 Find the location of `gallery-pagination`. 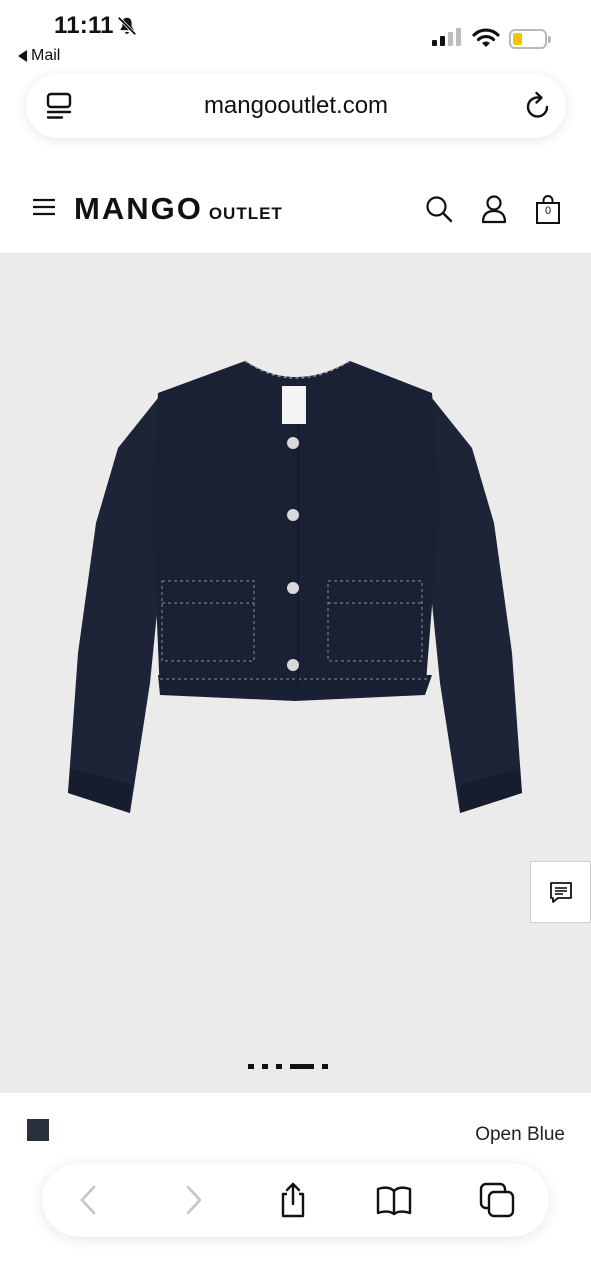

gallery-pagination is located at coordinates (288, 1066).